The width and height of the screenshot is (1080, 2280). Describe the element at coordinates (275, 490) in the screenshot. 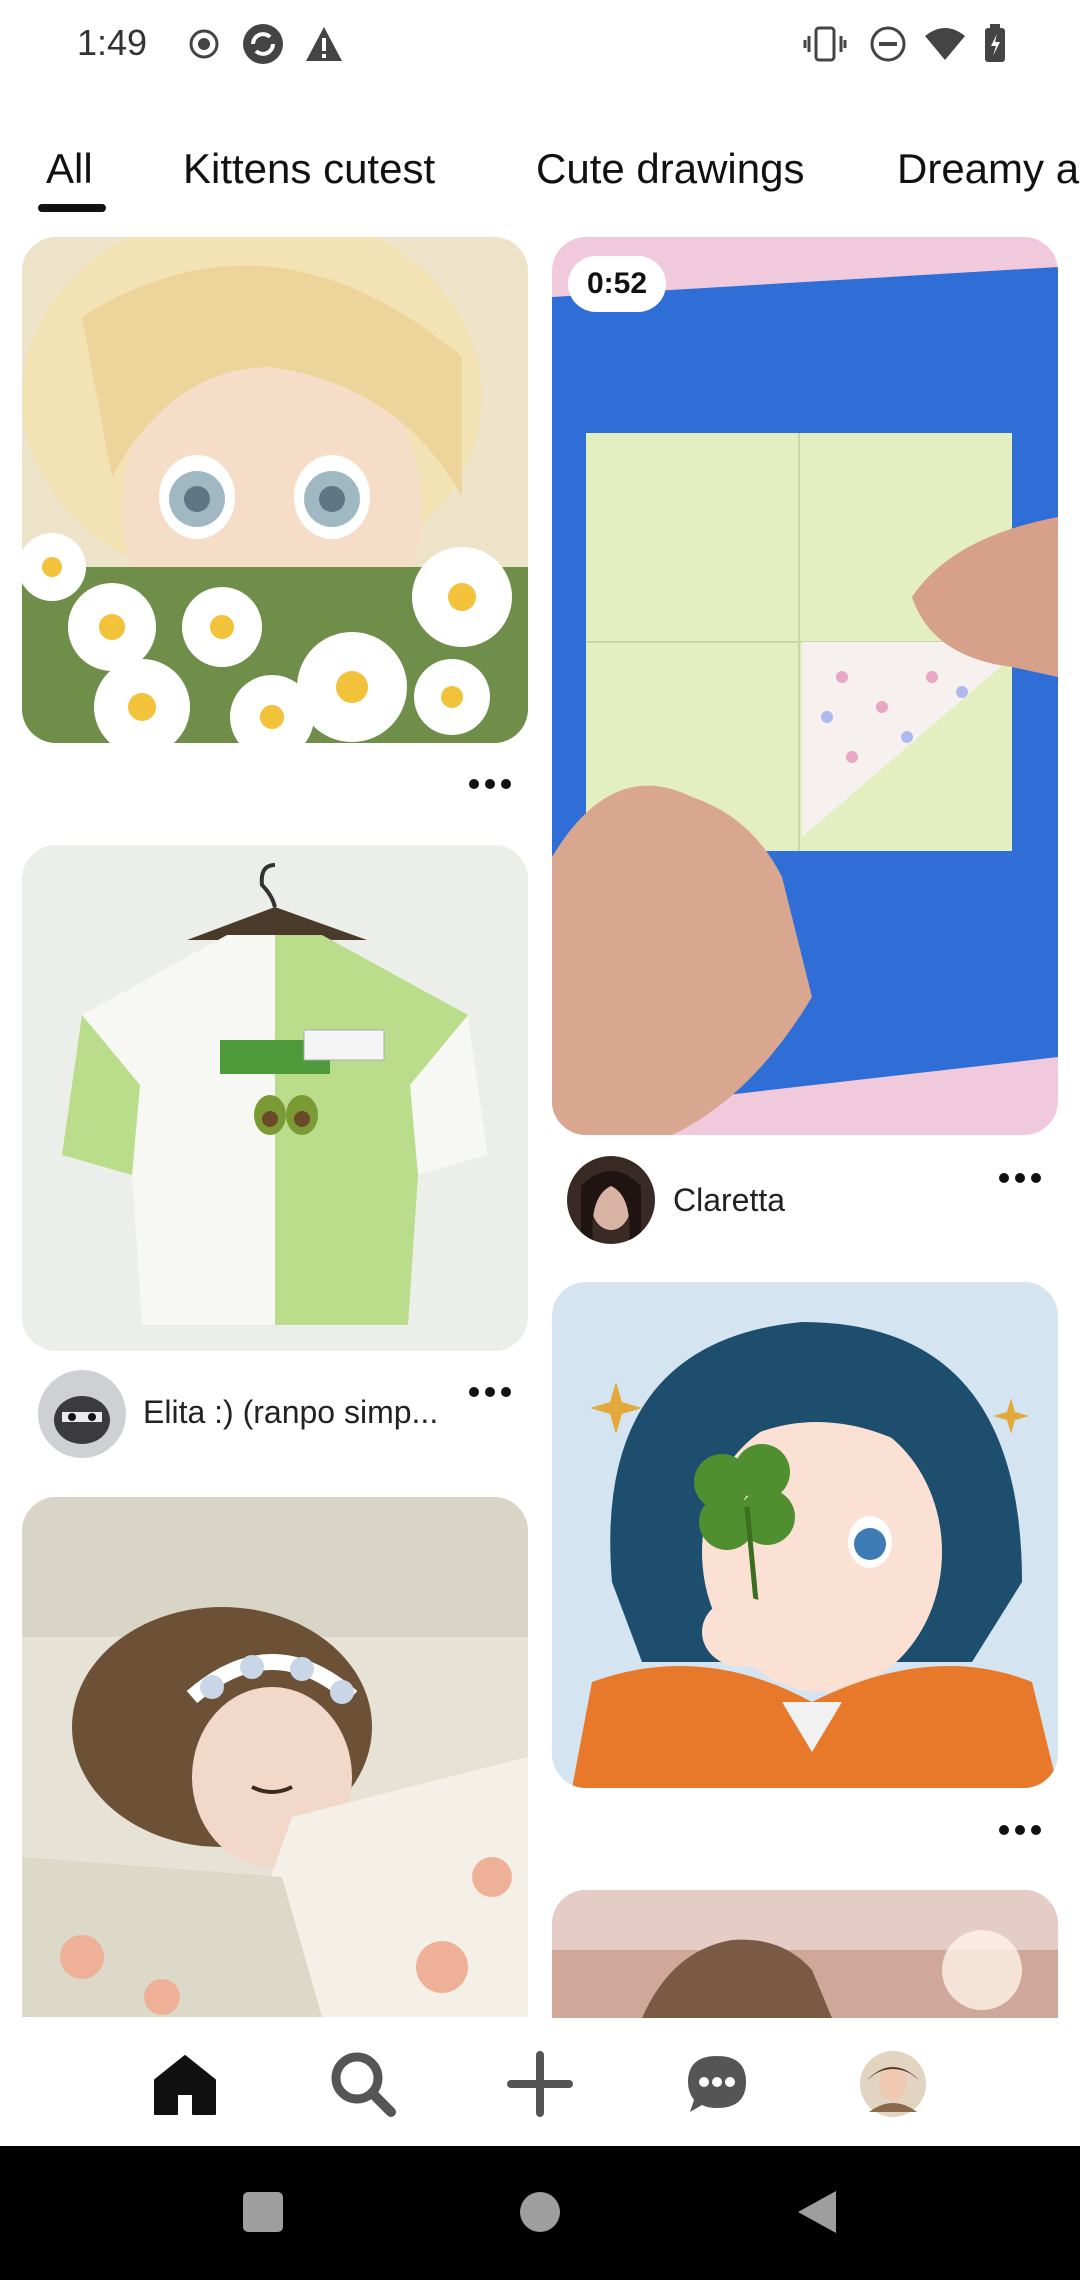

I see `pin-image-daisy-girl` at that location.